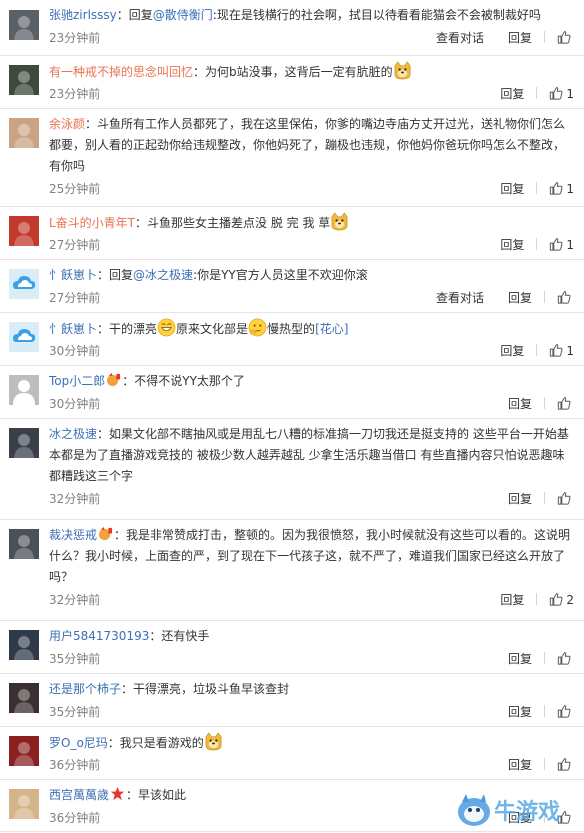 The width and height of the screenshot is (584, 833). I want to click on comment-actions: 查看对话 回复, so click(505, 38).